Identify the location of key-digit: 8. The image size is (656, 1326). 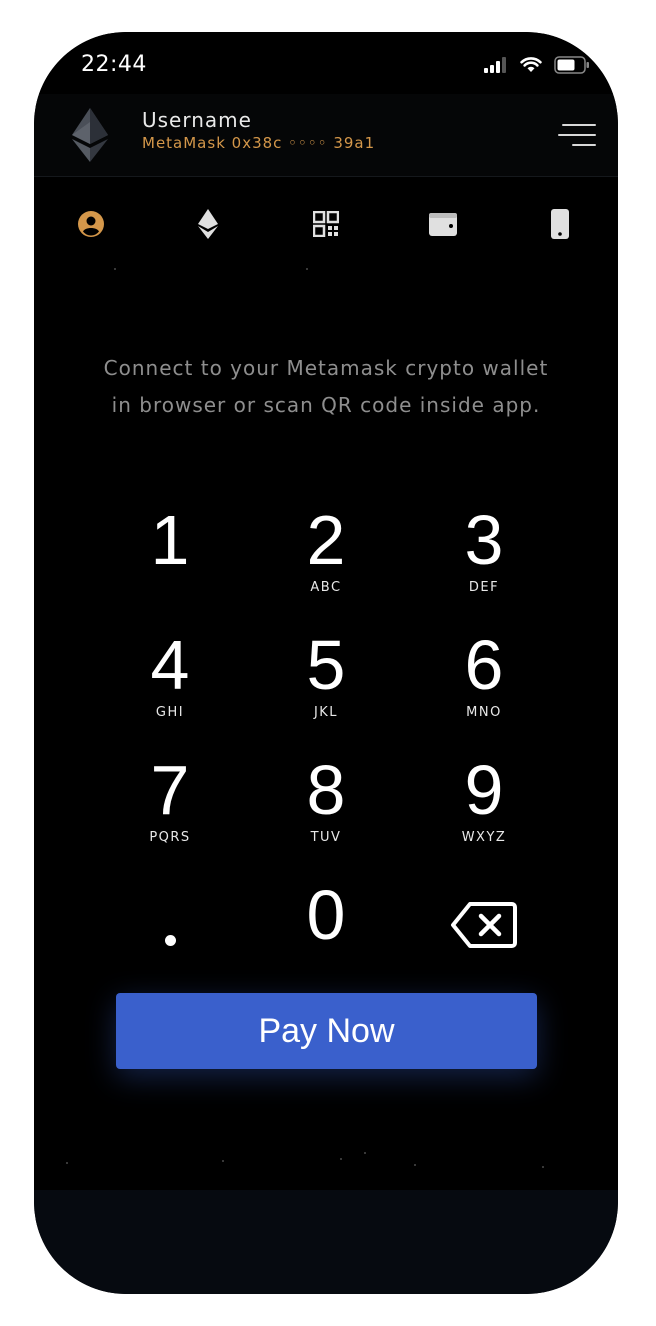
(326, 790).